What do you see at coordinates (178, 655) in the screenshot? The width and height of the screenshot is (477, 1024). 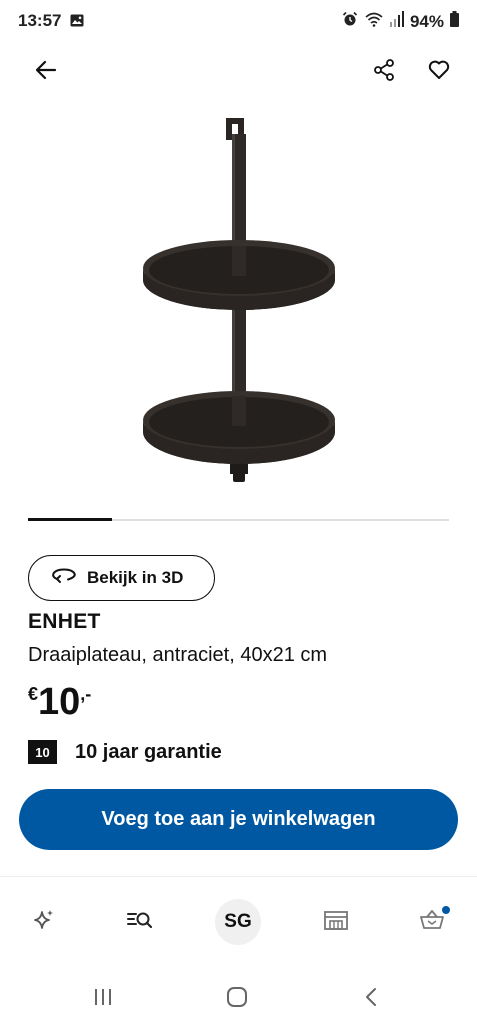 I see `product-description: Draaiplateau, antraciet, 40x21 cm` at bounding box center [178, 655].